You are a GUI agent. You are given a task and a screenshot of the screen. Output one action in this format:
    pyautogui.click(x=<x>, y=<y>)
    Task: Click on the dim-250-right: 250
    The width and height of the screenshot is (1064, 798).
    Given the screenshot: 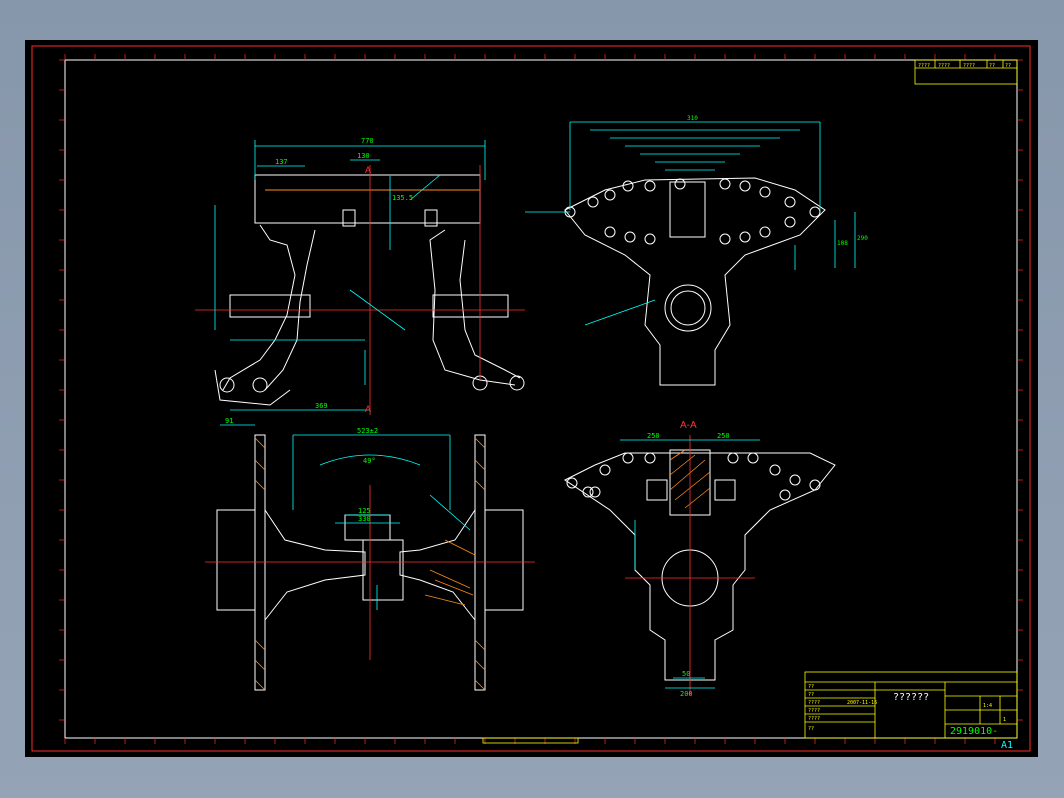 What is the action you would take?
    pyautogui.click(x=723, y=436)
    